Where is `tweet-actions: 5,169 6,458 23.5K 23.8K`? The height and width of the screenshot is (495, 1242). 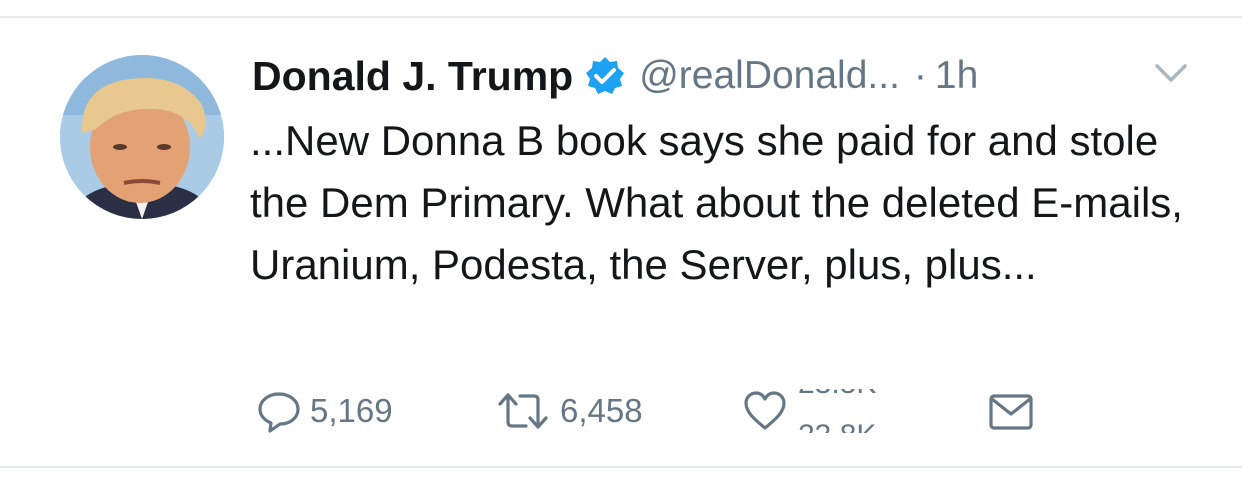
tweet-actions: 5,169 6,458 23.5K 23.8K is located at coordinates (621, 416).